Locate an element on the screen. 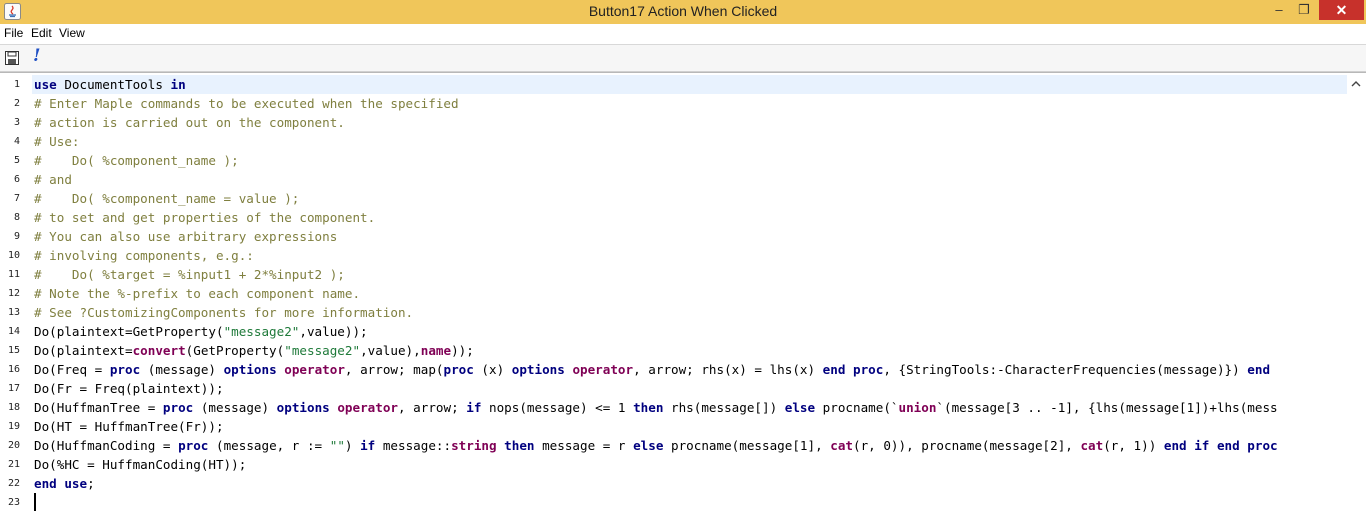 The width and height of the screenshot is (1366, 521). close-button: ✕ is located at coordinates (1341, 10).